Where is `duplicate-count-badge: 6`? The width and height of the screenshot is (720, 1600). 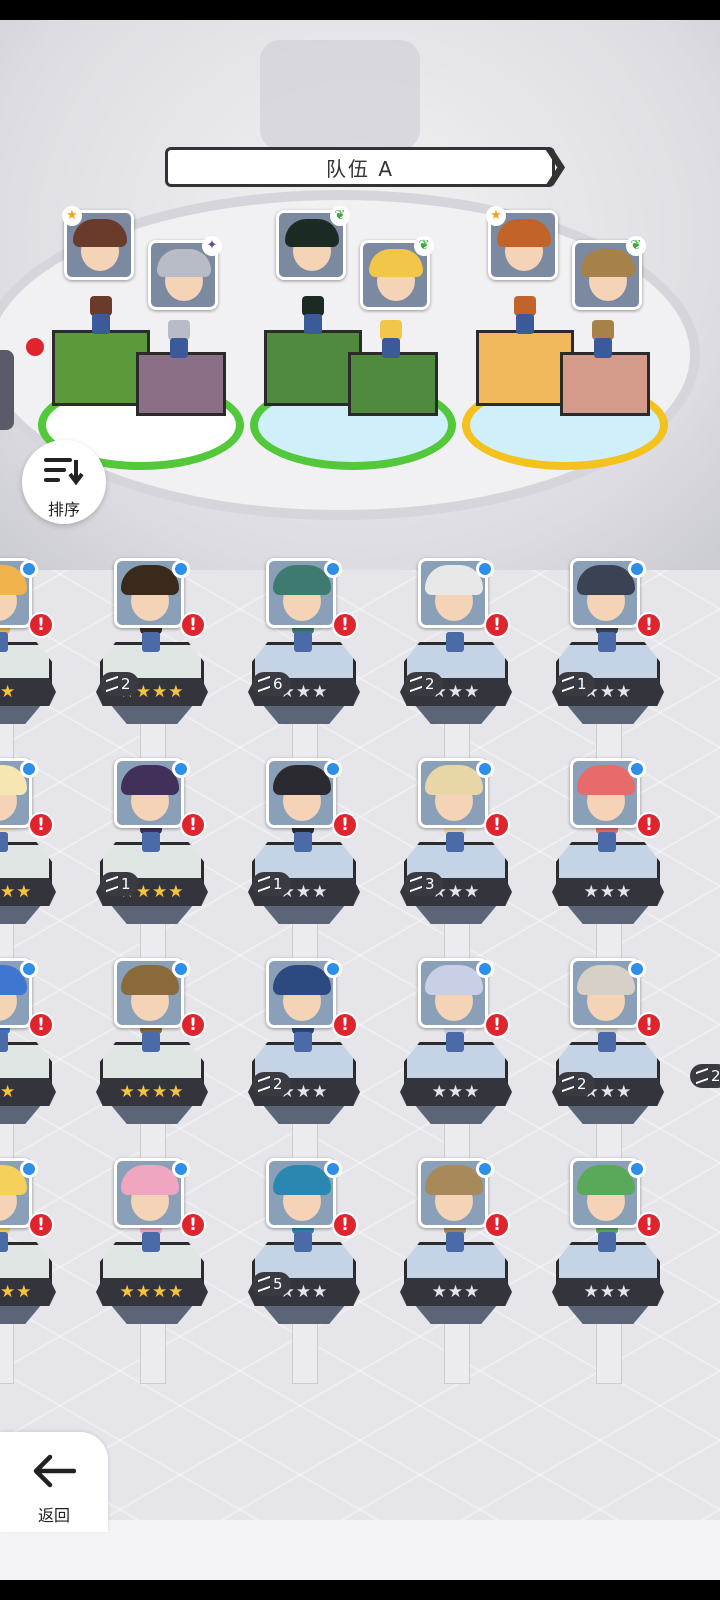 duplicate-count-badge: 6 is located at coordinates (271, 684).